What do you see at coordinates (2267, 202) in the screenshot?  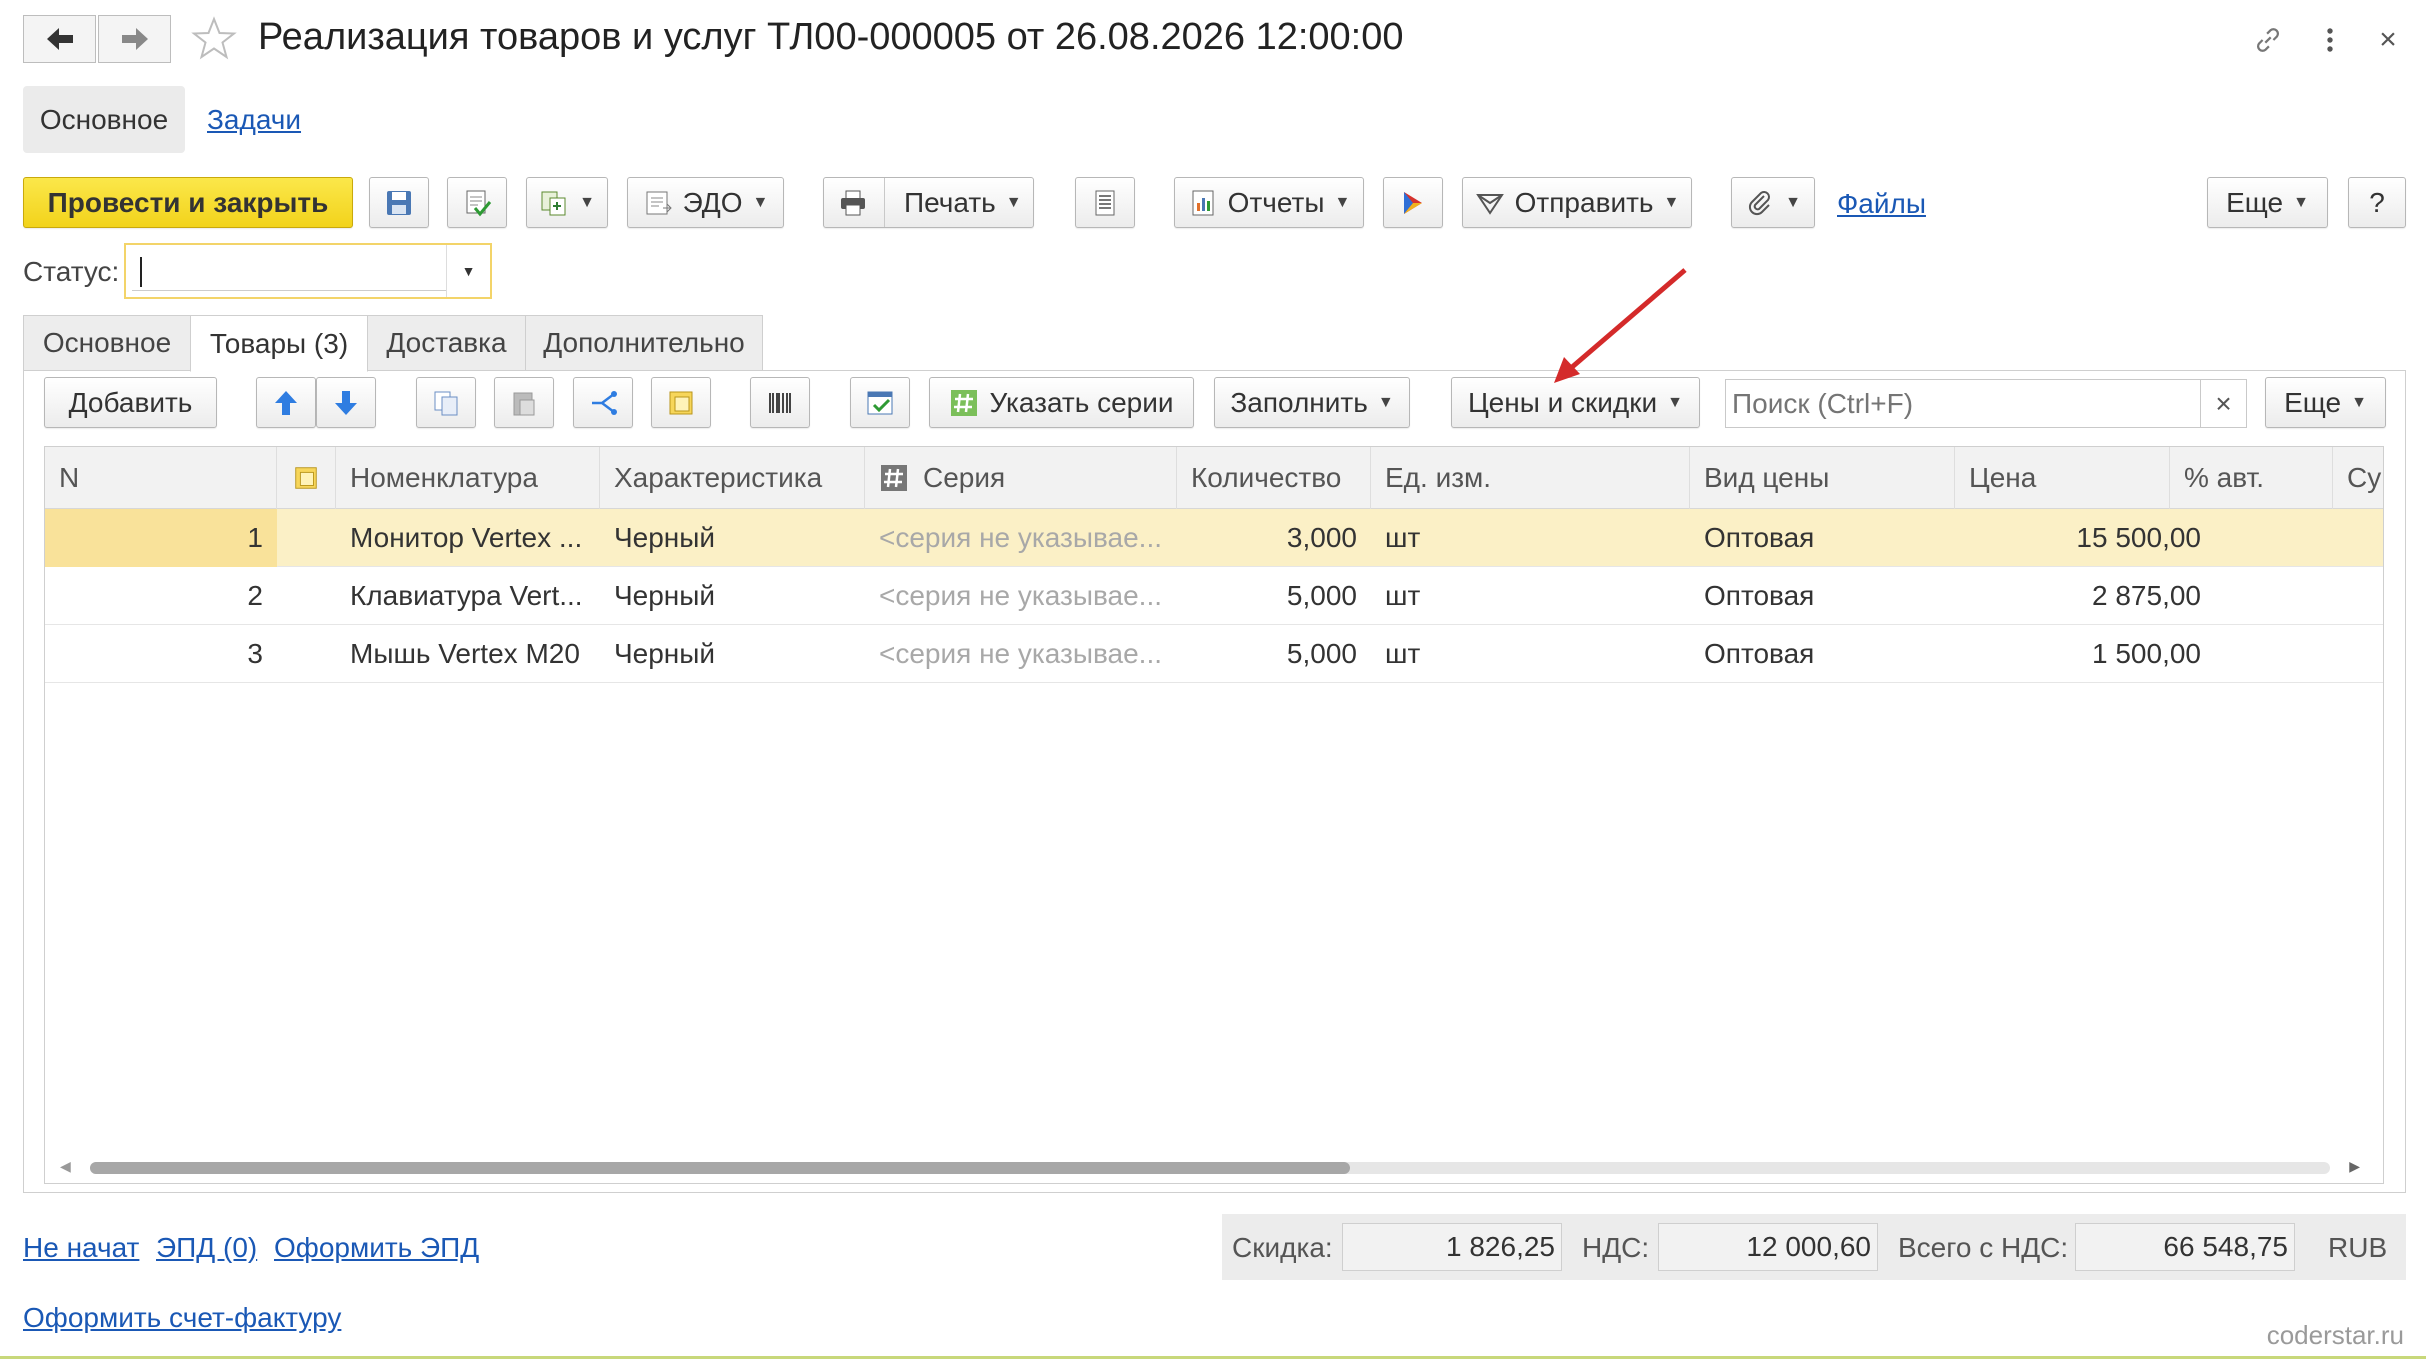 I see `more-button: Еще ▼` at bounding box center [2267, 202].